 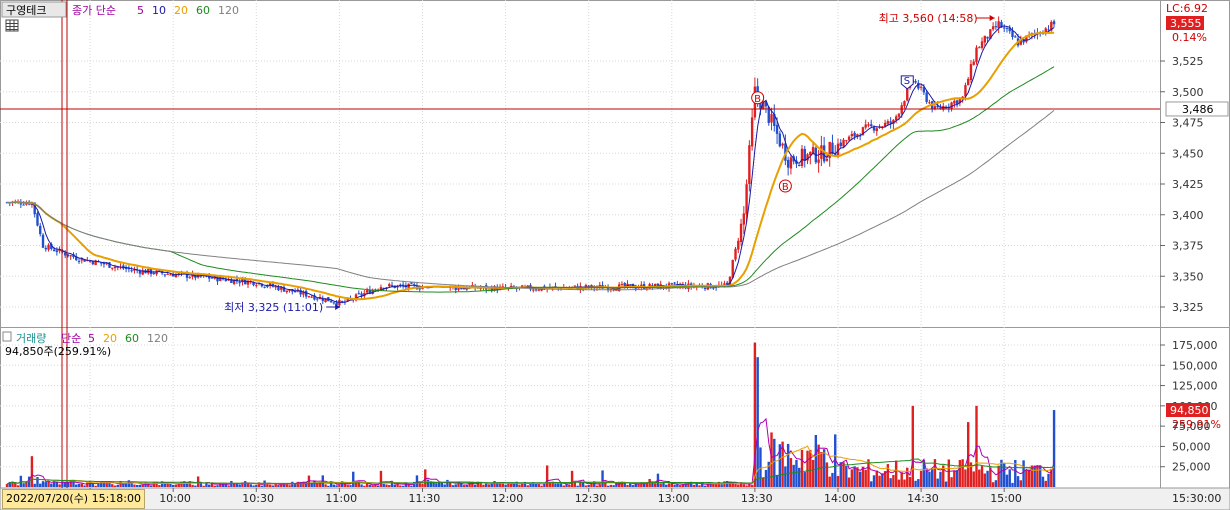 I want to click on price-tick-label: 3,475, so click(x=1188, y=123).